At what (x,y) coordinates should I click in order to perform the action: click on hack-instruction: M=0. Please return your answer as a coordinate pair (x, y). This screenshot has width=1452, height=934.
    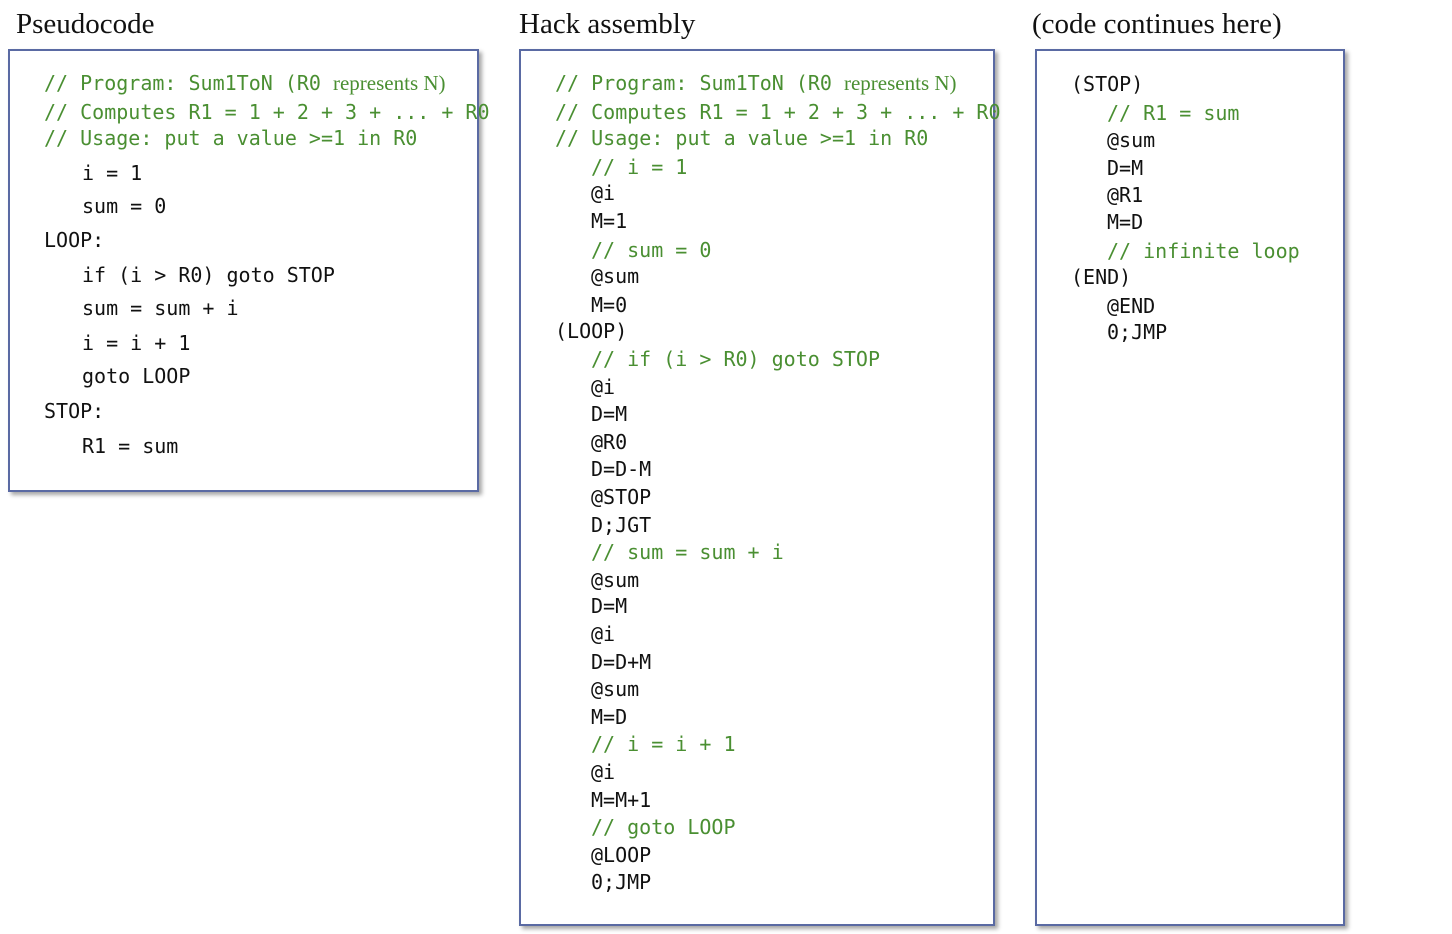
    Looking at the image, I should click on (609, 305).